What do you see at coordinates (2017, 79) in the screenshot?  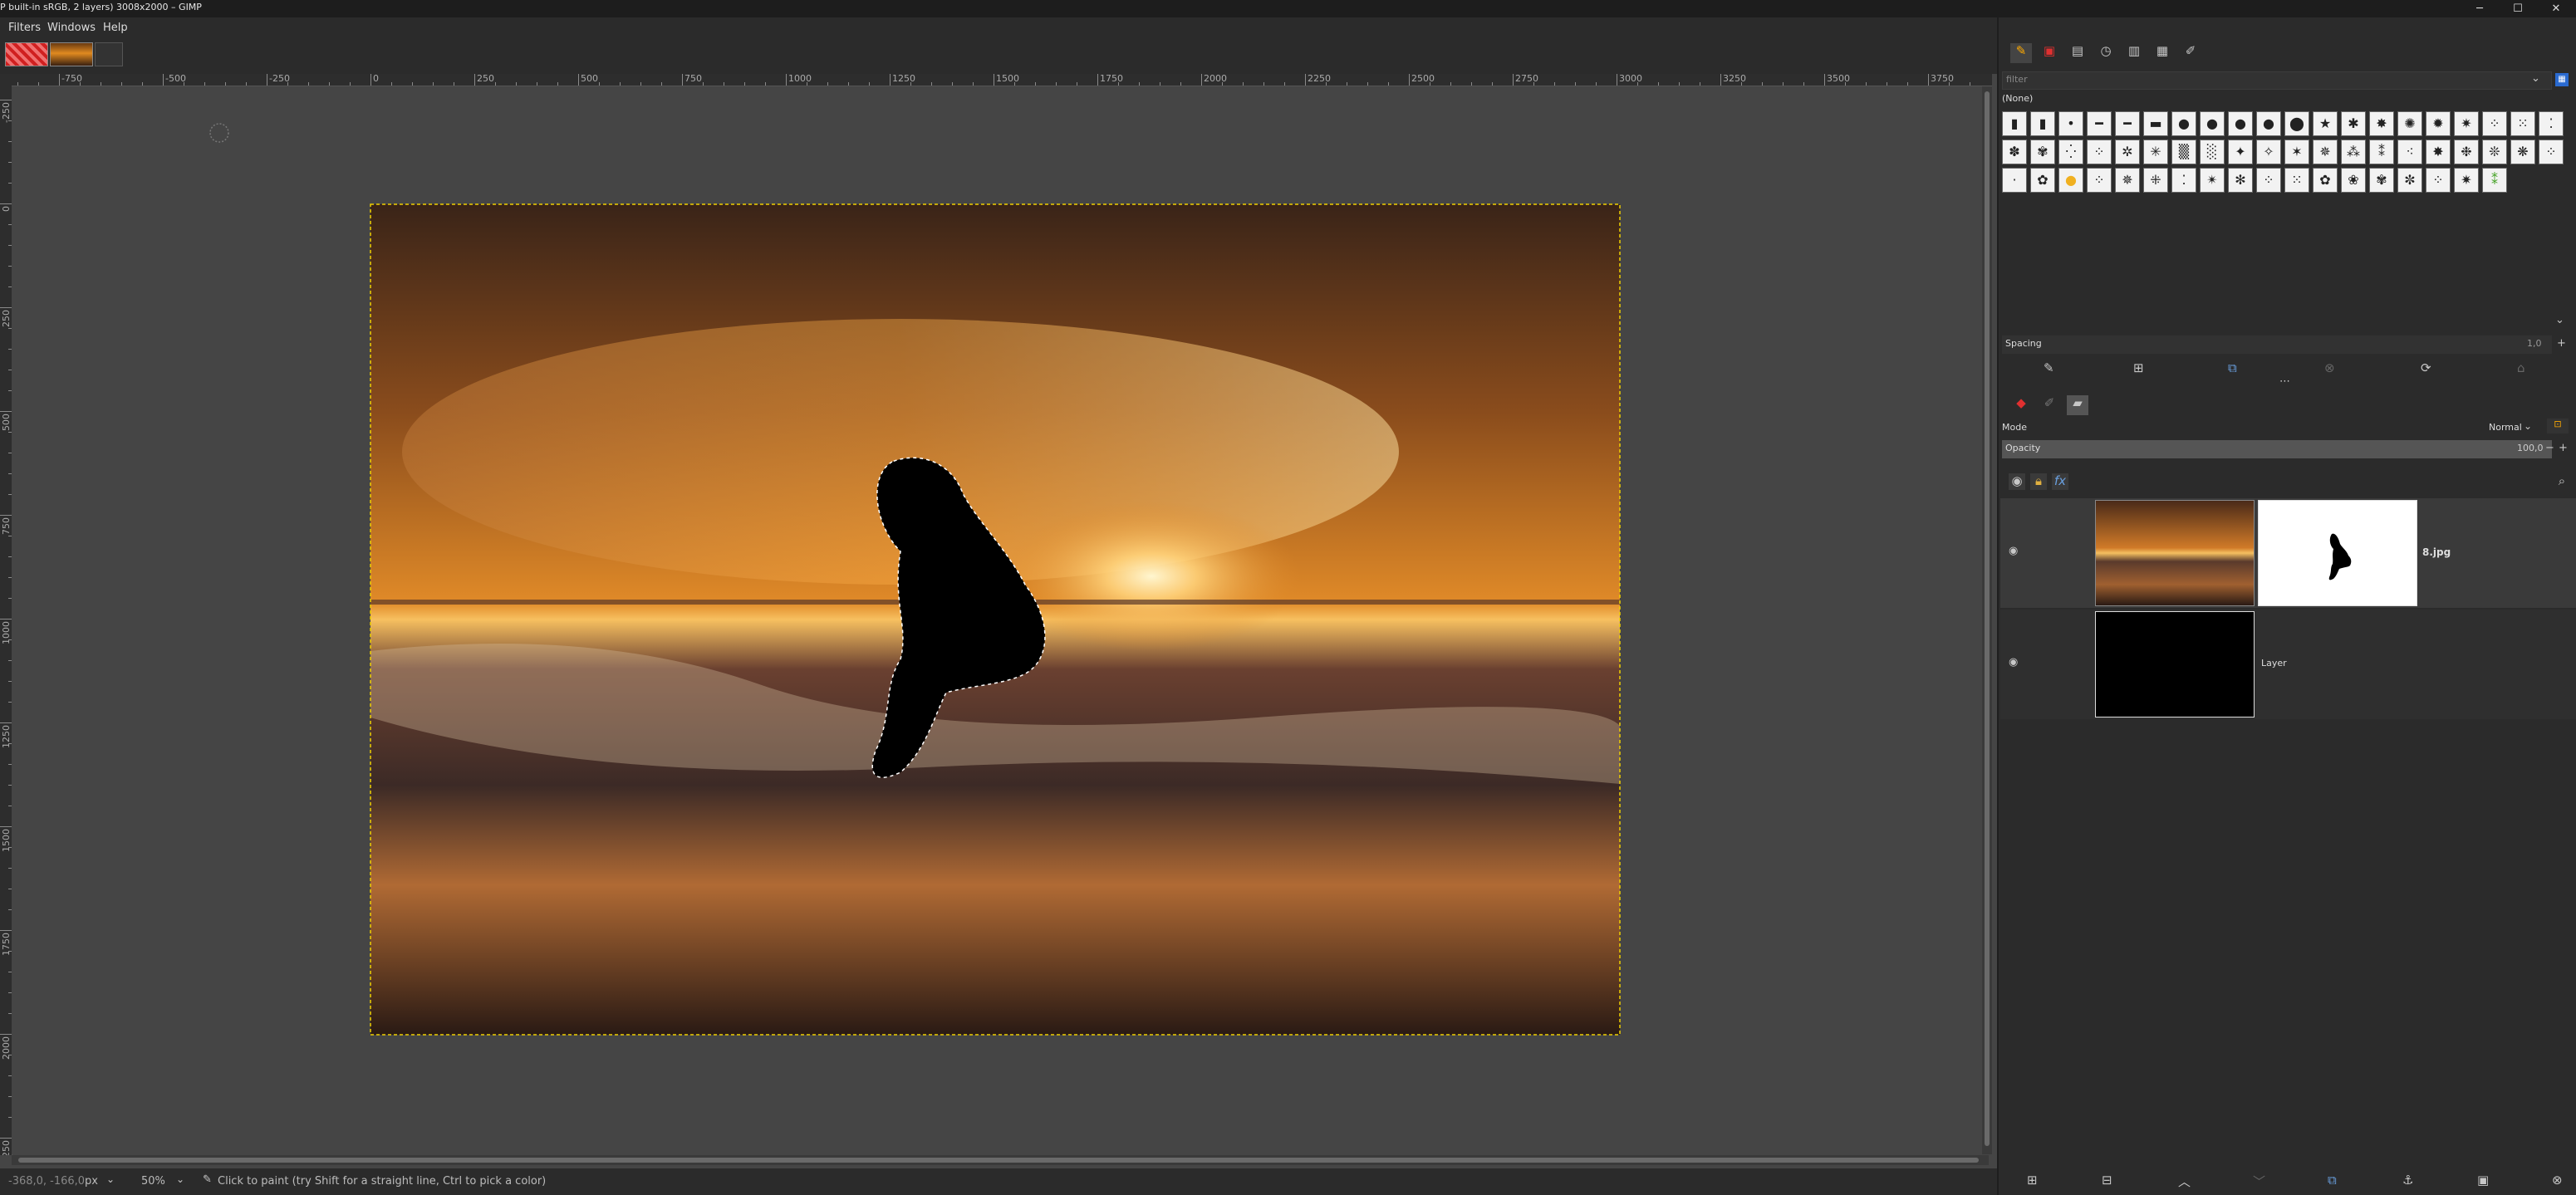 I see `brush-filter-input: filter` at bounding box center [2017, 79].